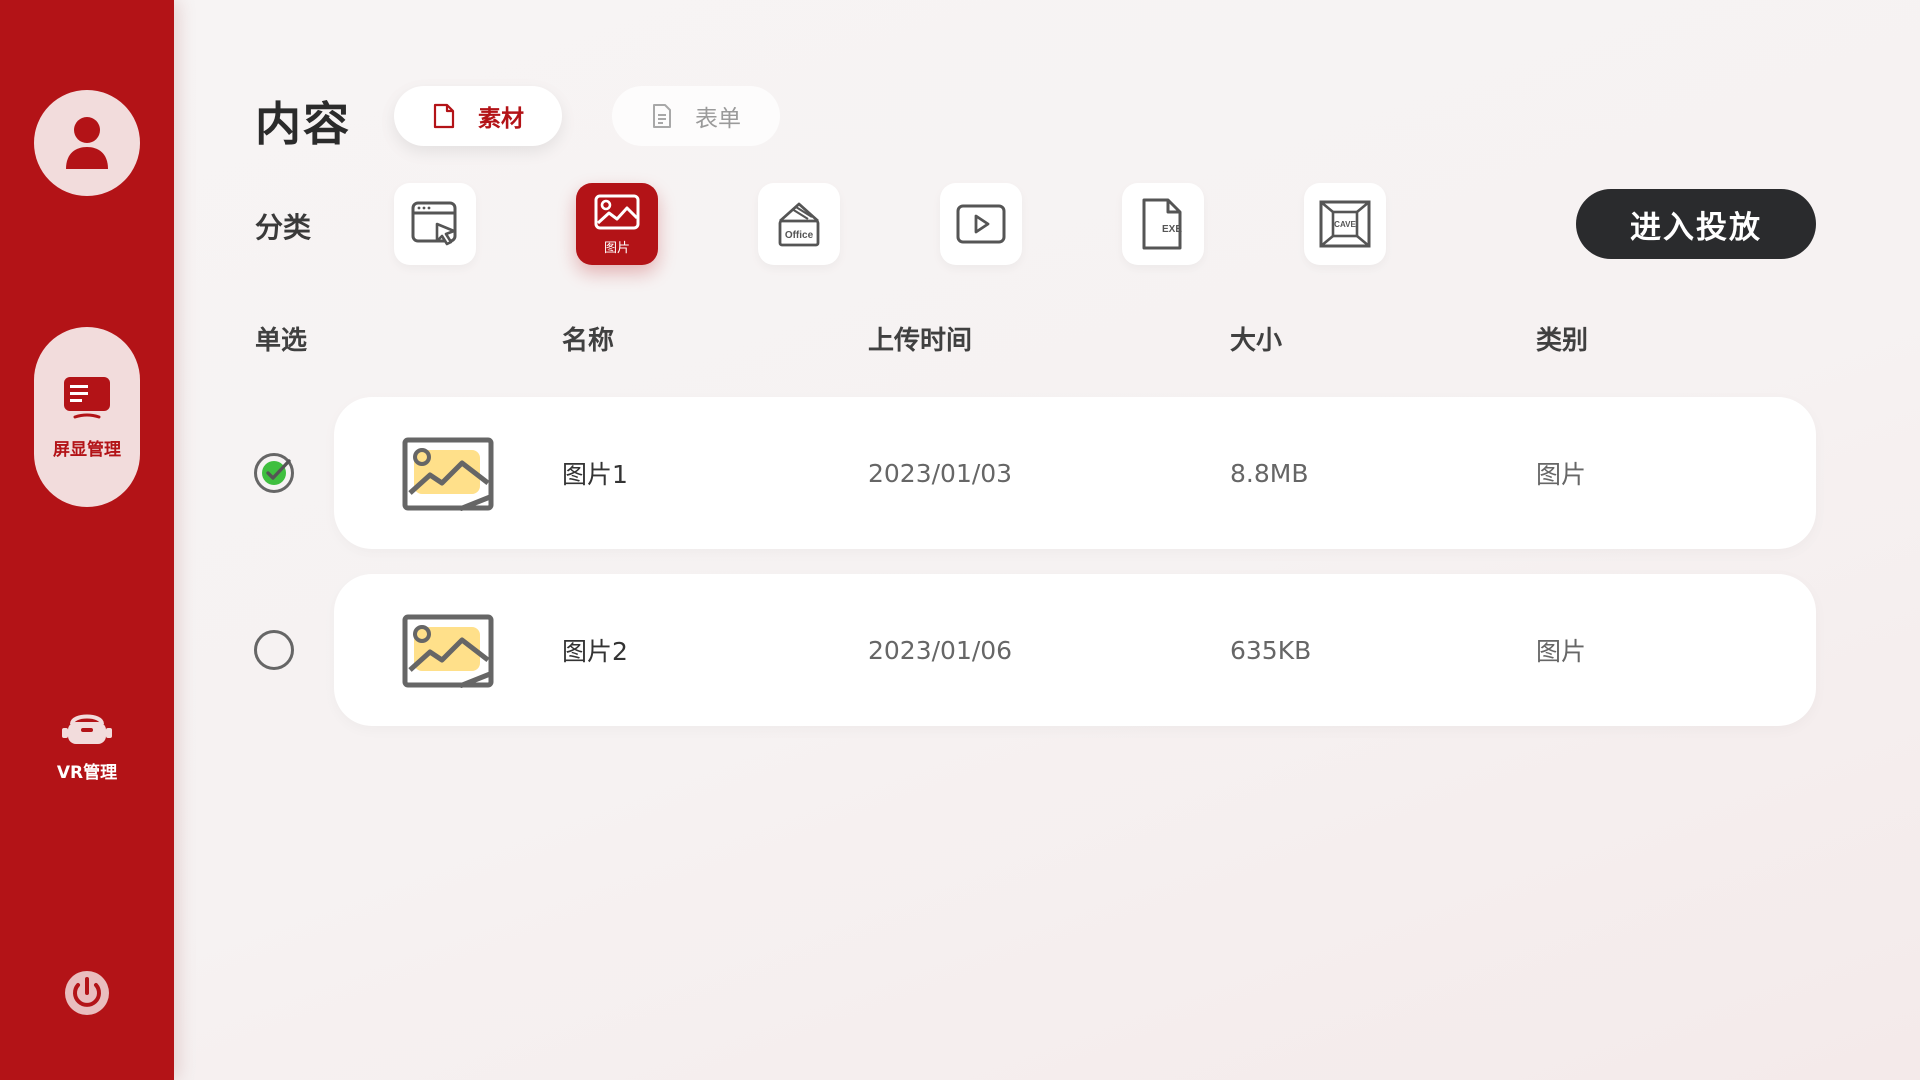  What do you see at coordinates (87, 449) in the screenshot?
I see `sidebar-item-label: 屏显管理` at bounding box center [87, 449].